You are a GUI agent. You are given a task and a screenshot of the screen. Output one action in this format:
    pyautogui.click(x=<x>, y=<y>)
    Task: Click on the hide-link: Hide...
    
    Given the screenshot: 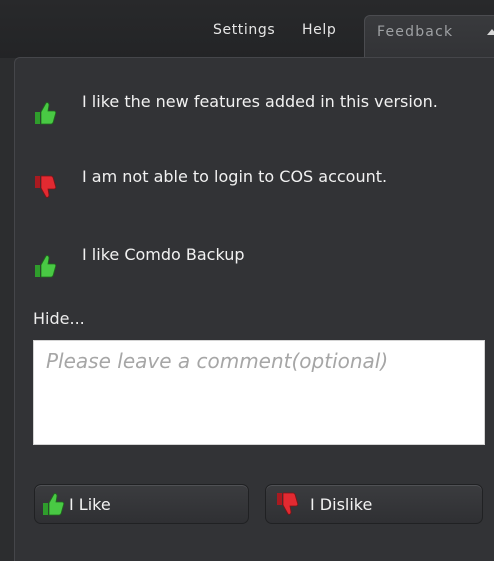 What is the action you would take?
    pyautogui.click(x=59, y=318)
    